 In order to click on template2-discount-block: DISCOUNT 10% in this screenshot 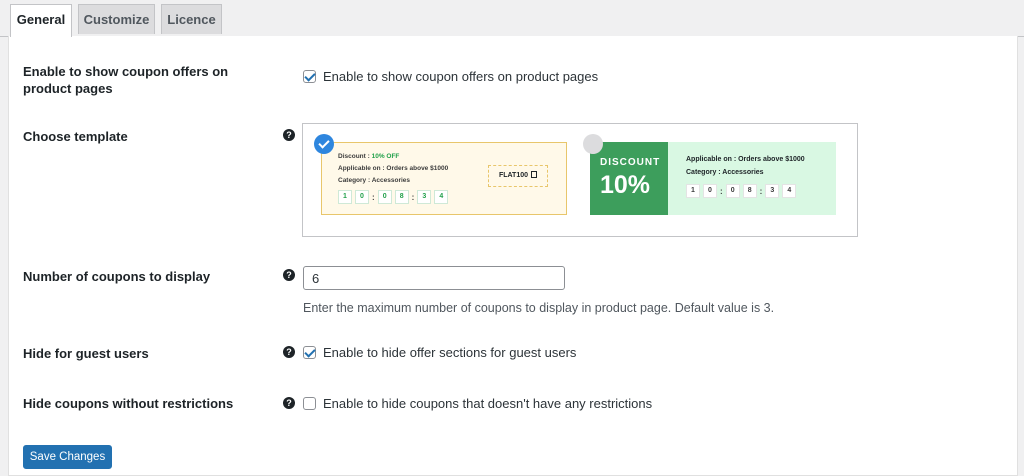, I will do `click(629, 178)`.